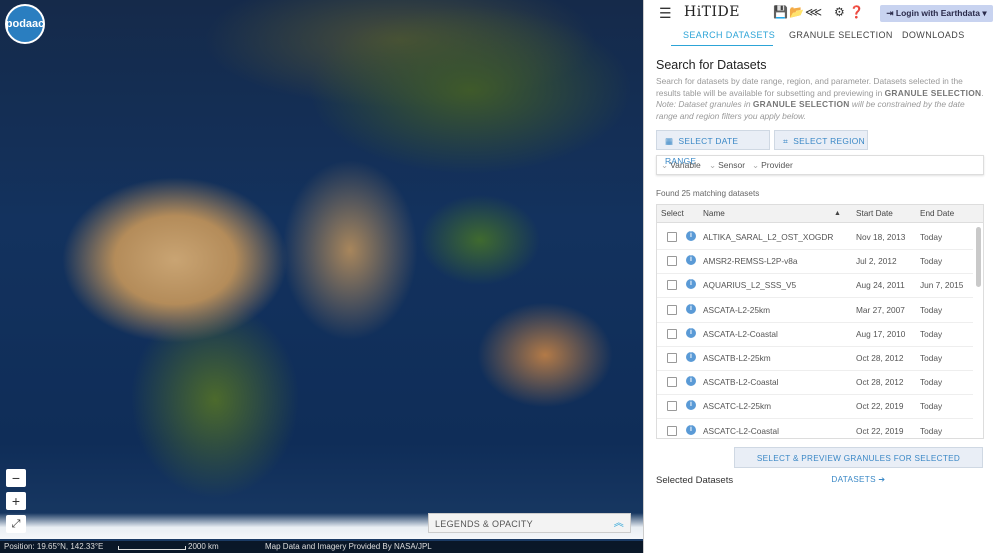 The image size is (1000, 553). Describe the element at coordinates (880, 285) in the screenshot. I see `dataset-start-date: Aug 24, 2011` at that location.